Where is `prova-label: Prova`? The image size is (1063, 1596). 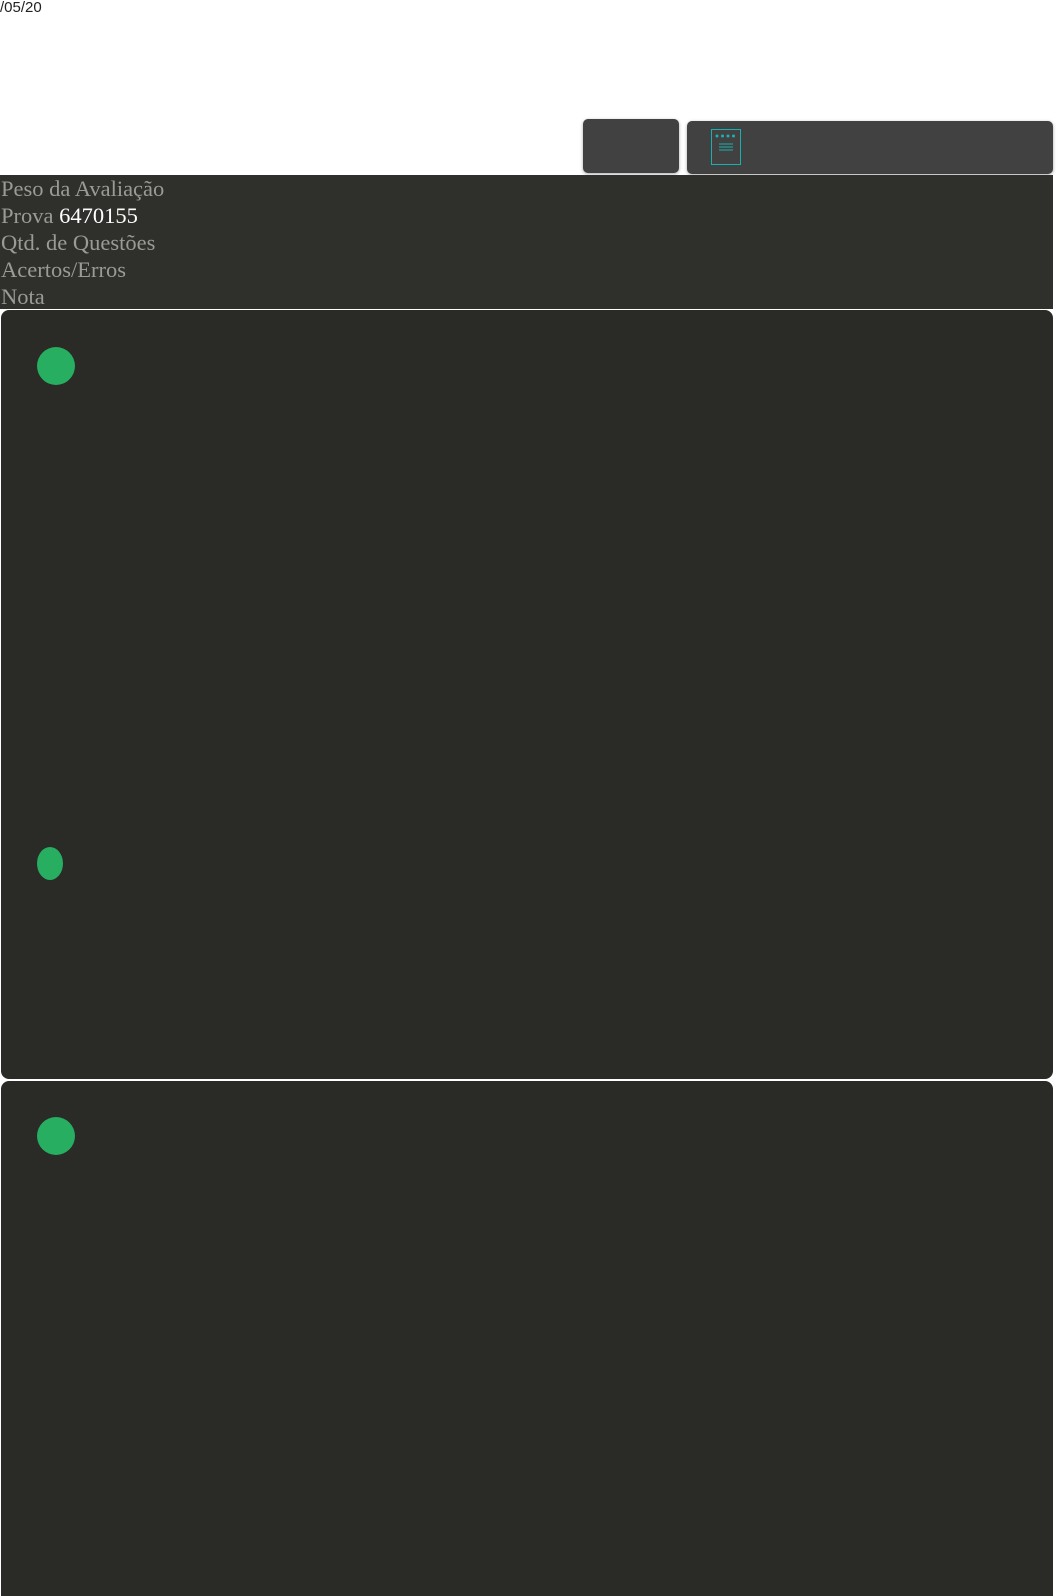 prova-label: Prova is located at coordinates (27, 215).